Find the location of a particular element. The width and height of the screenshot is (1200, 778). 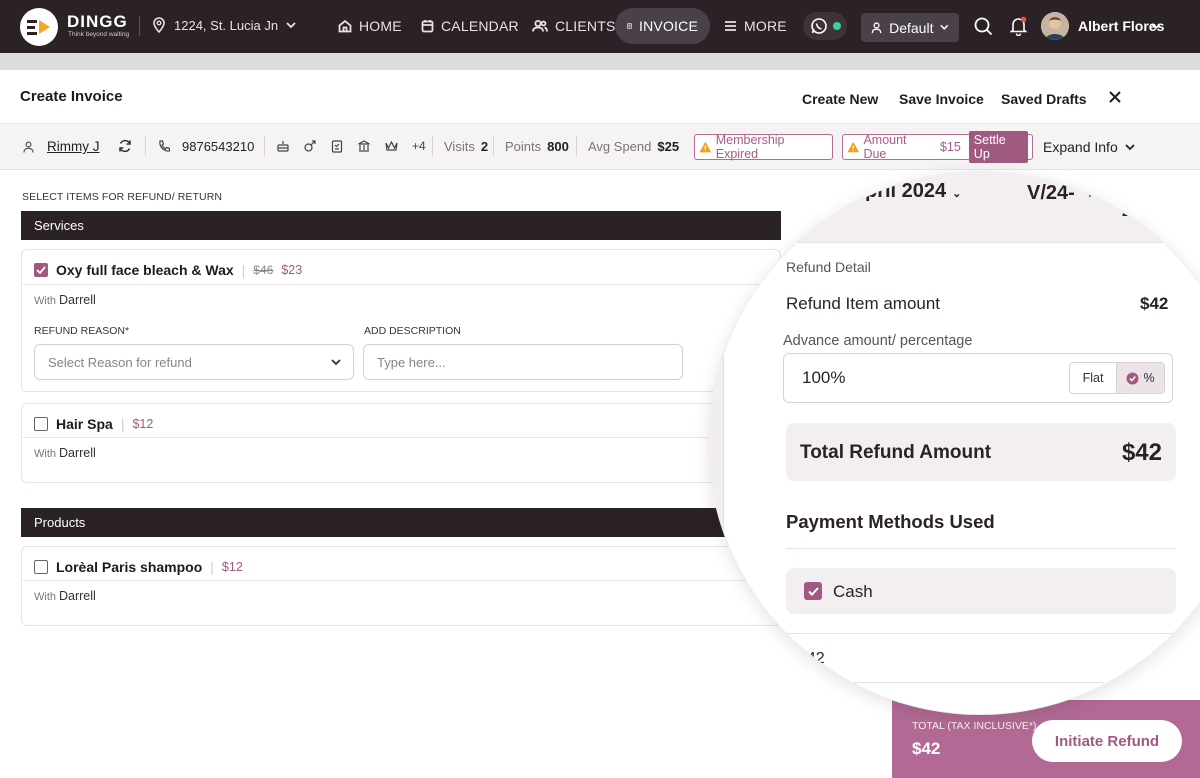

item-name: Oxy full face bleach & Wax is located at coordinates (145, 270).